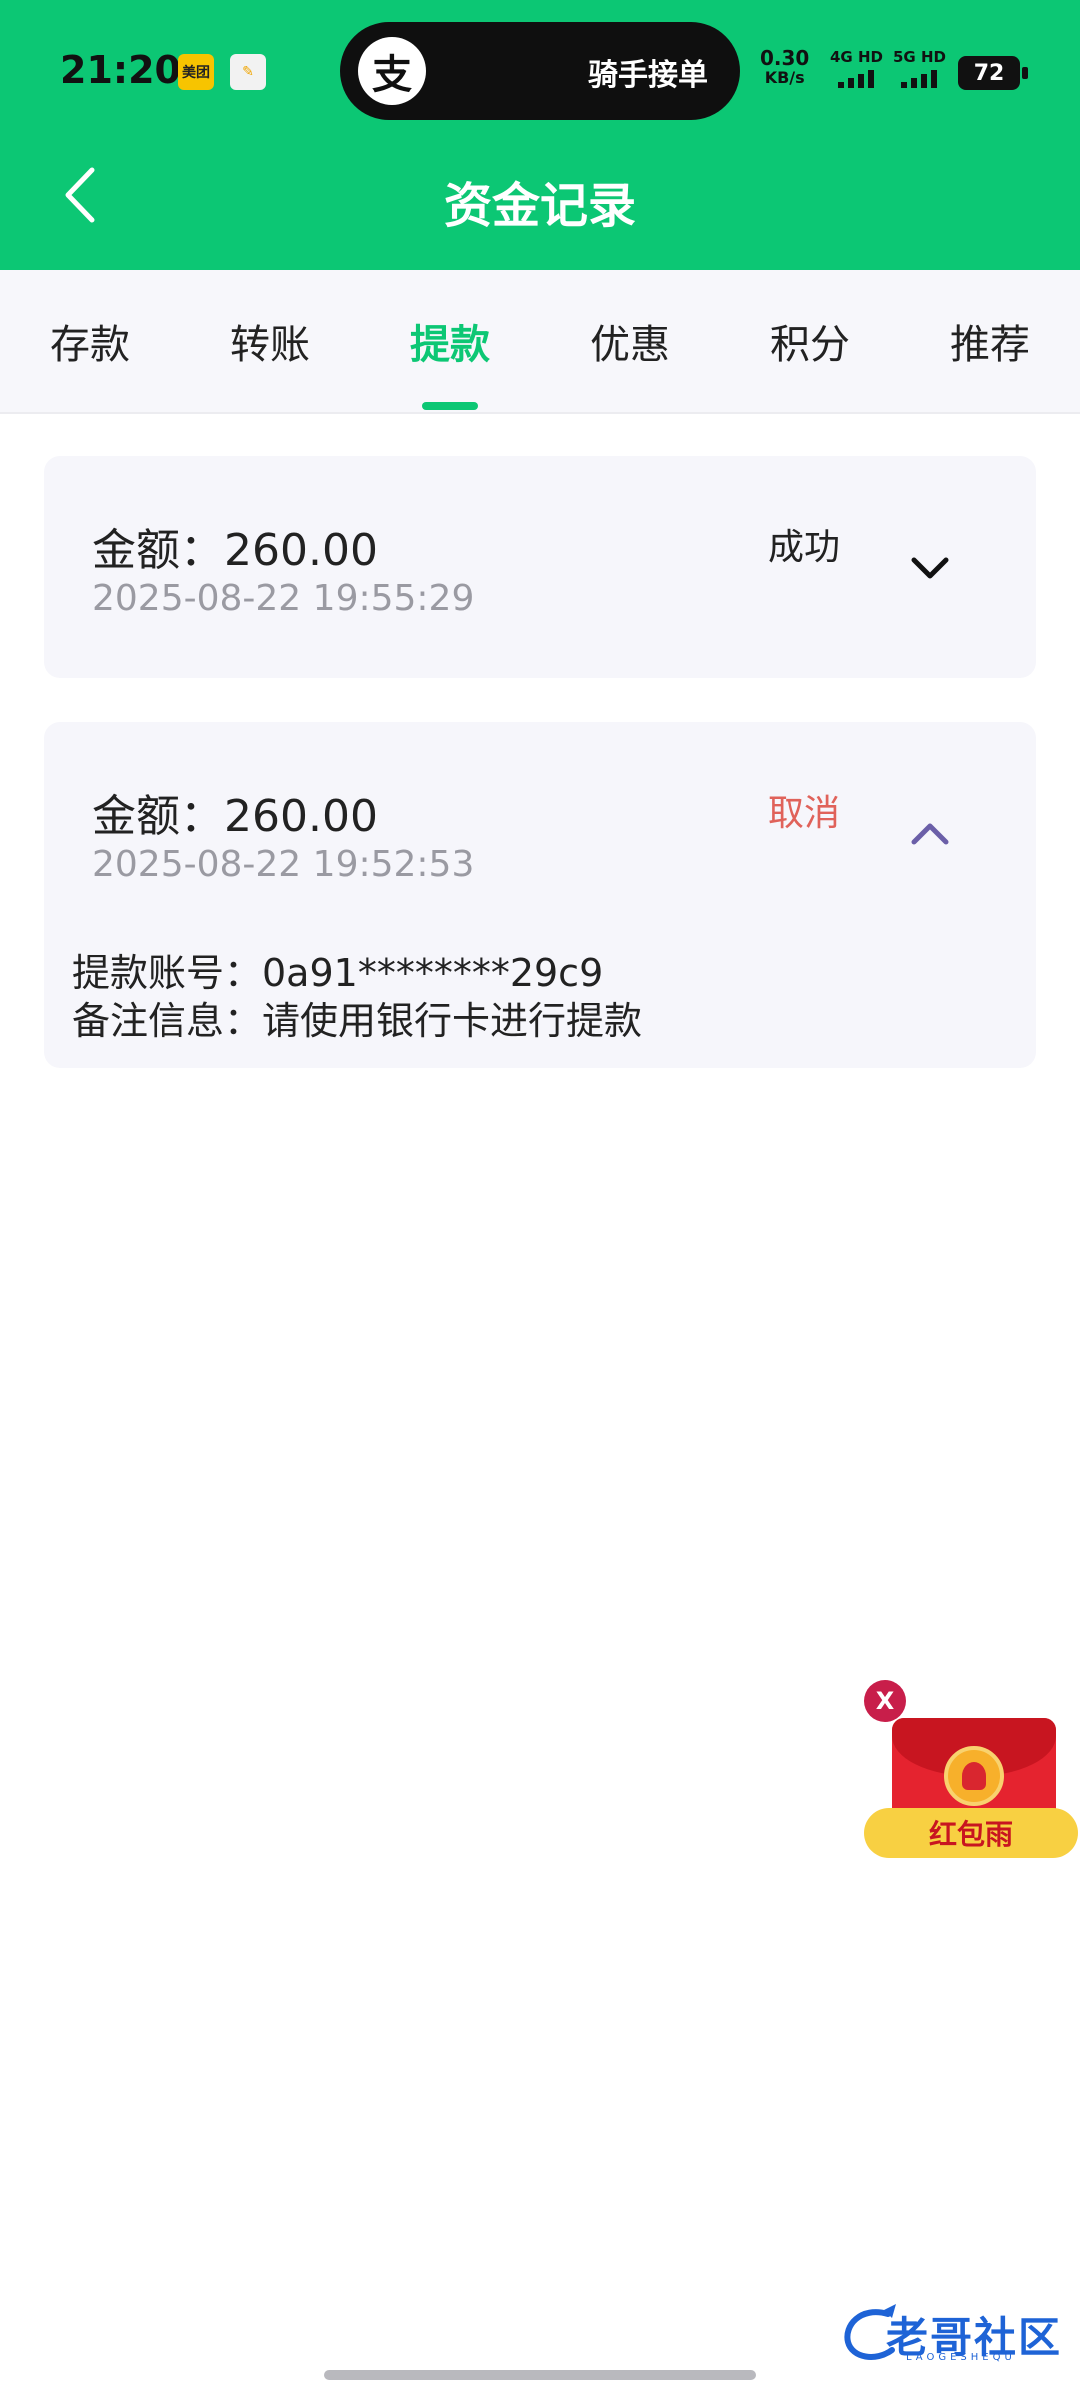  Describe the element at coordinates (971, 1770) in the screenshot. I see `red-envelope-rain-widget: X 红包雨` at that location.